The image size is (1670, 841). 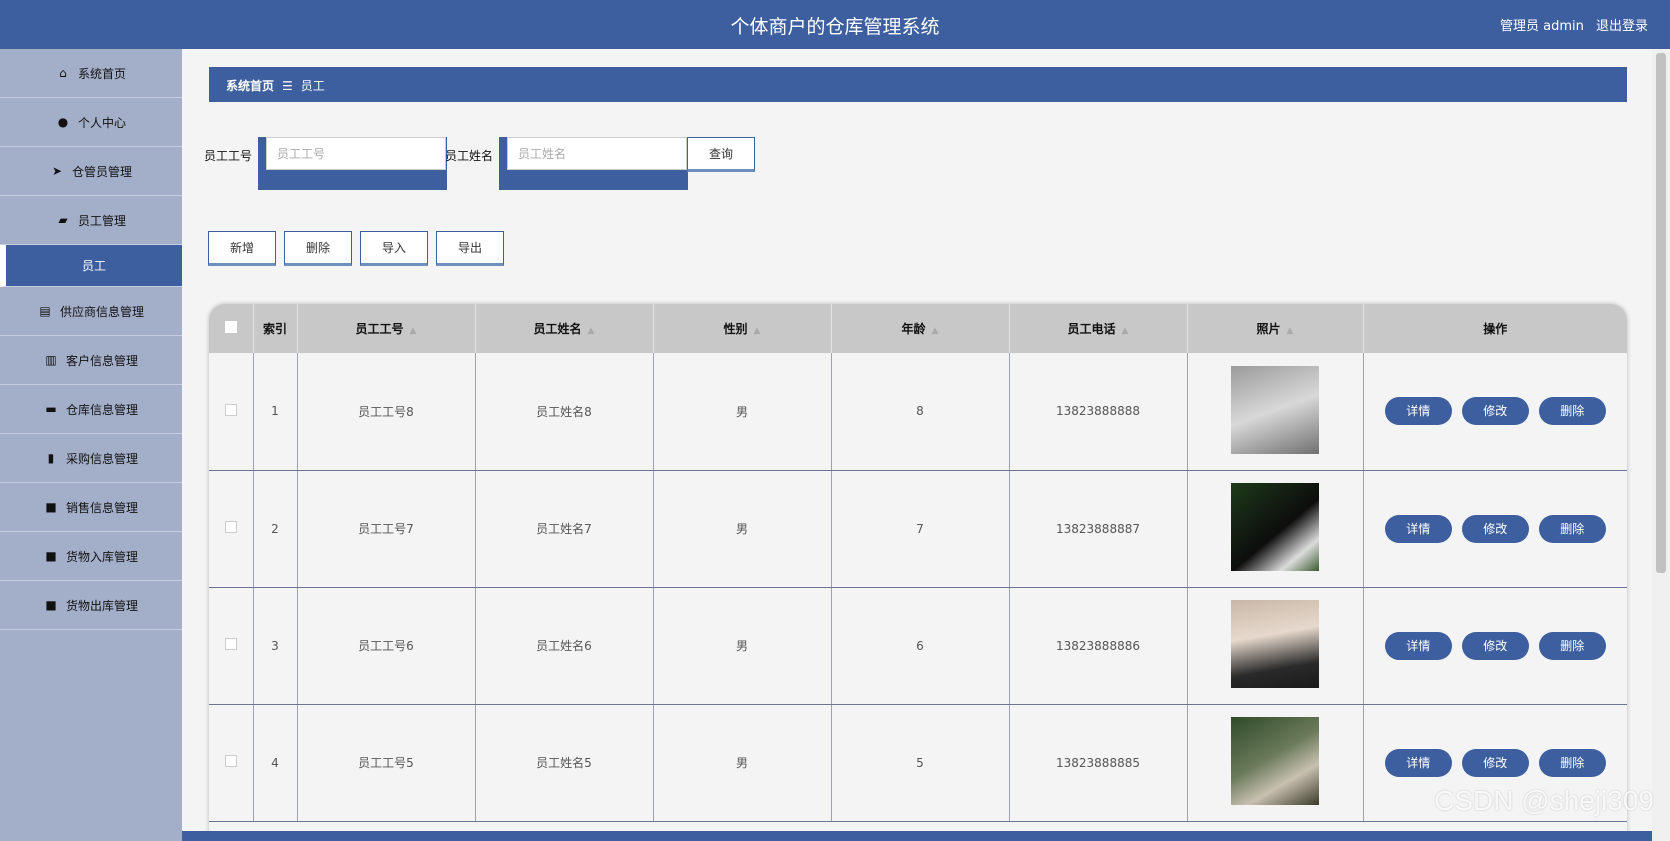 I want to click on sidebar-item-label: 员工, so click(x=93, y=266).